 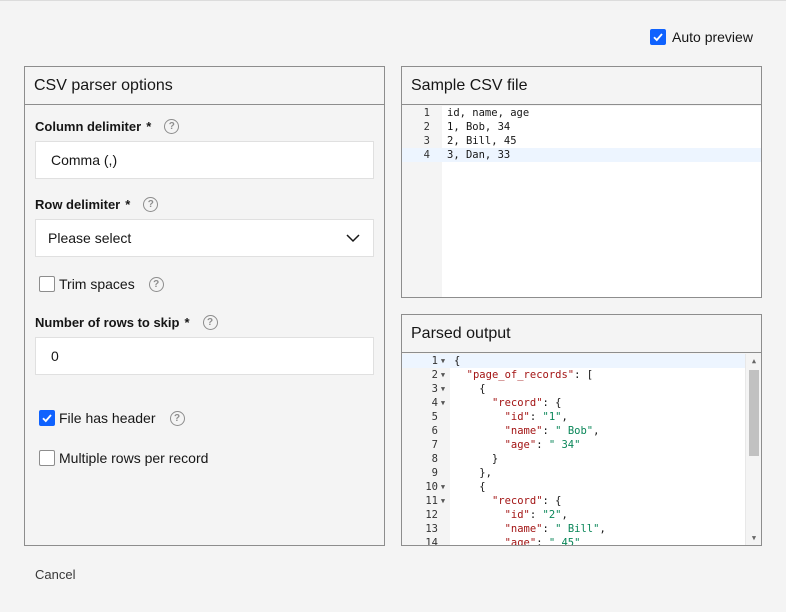 I want to click on auto-preview-label: Auto preview, so click(x=712, y=37).